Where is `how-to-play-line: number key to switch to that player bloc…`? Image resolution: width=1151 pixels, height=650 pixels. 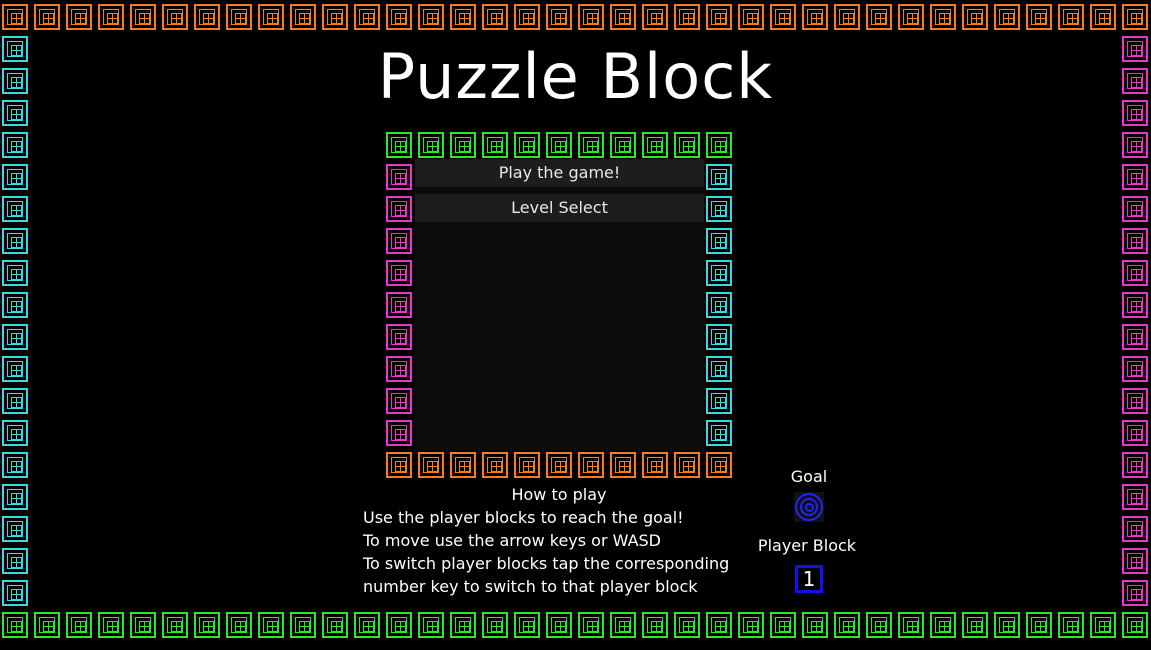 how-to-play-line: number key to switch to that player bloc… is located at coordinates (530, 586).